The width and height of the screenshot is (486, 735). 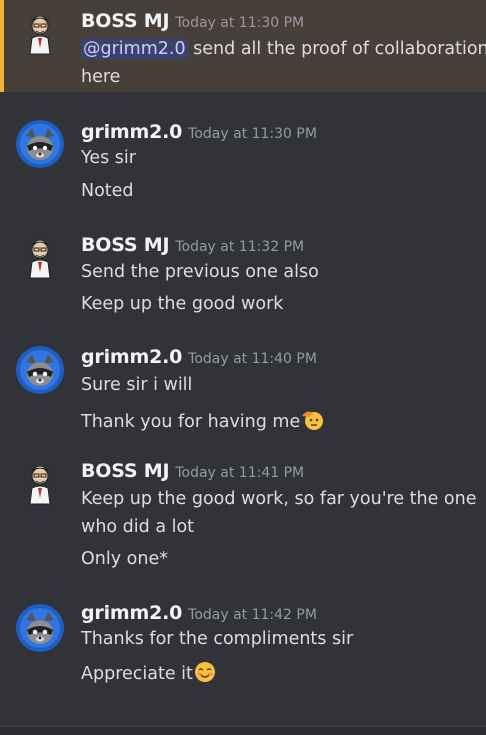 I want to click on message-header: grimm2.0 Today at 11:30 PM, so click(x=199, y=132).